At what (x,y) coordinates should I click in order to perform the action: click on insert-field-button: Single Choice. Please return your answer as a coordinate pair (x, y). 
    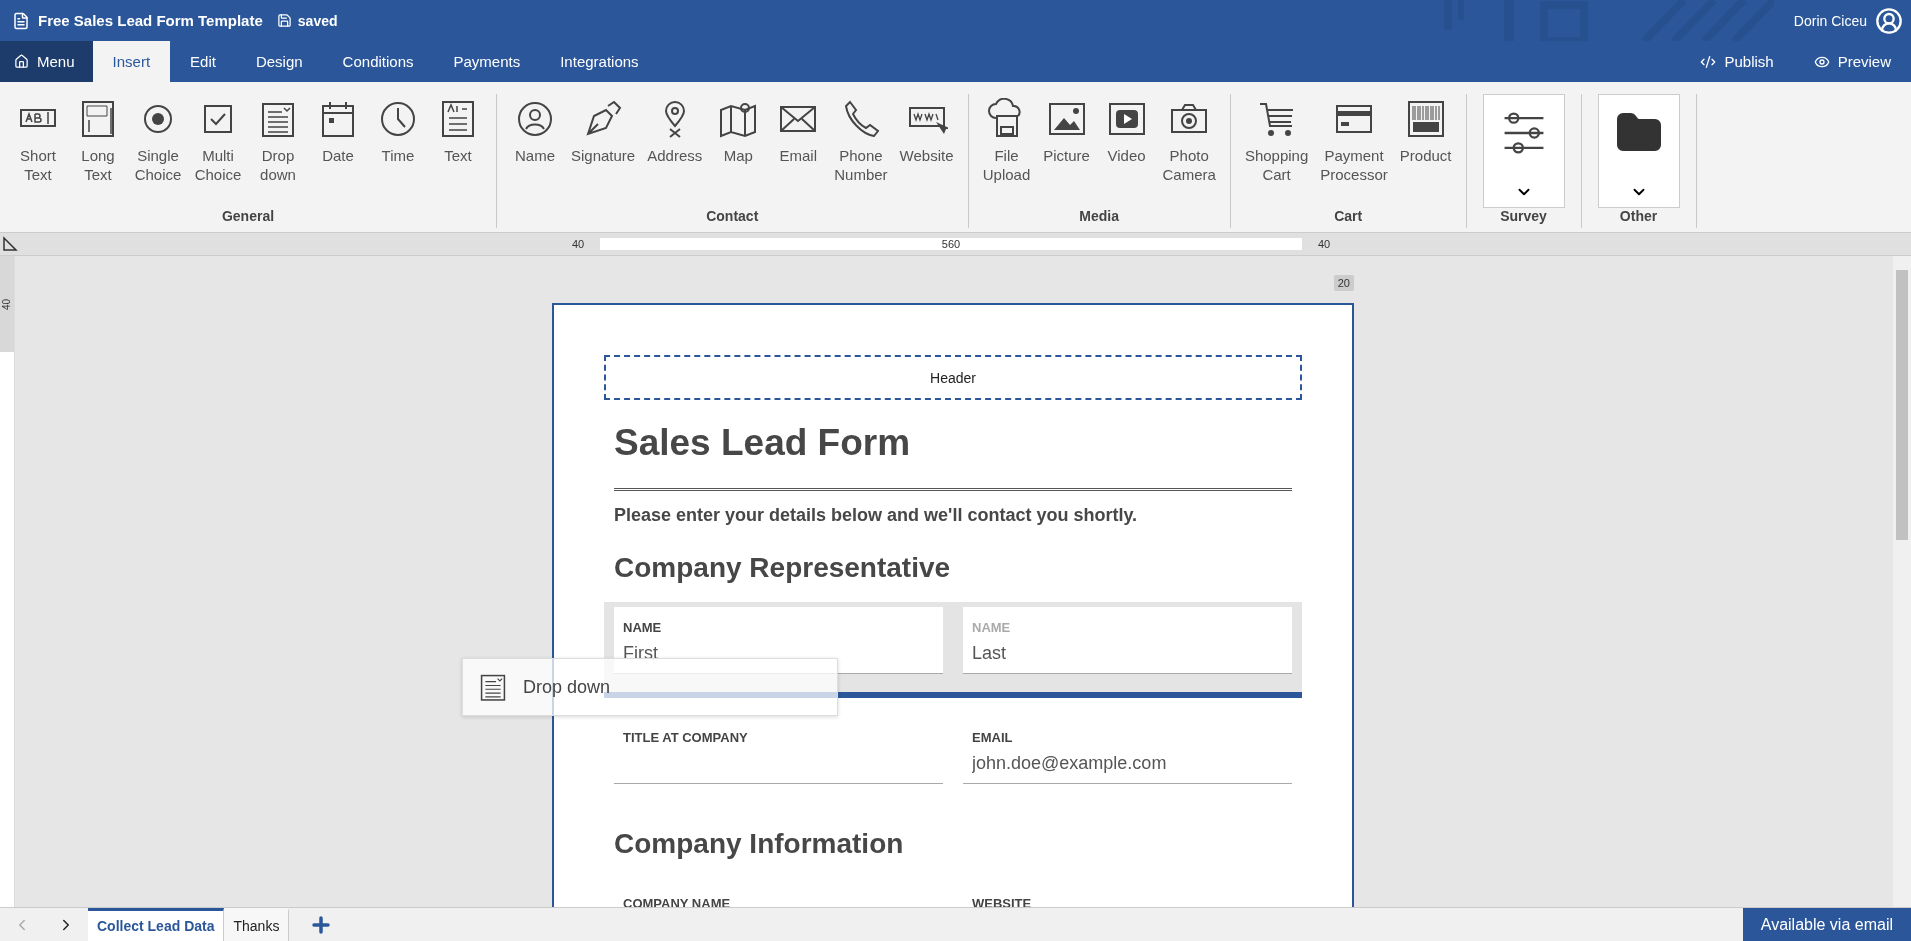
    Looking at the image, I should click on (158, 141).